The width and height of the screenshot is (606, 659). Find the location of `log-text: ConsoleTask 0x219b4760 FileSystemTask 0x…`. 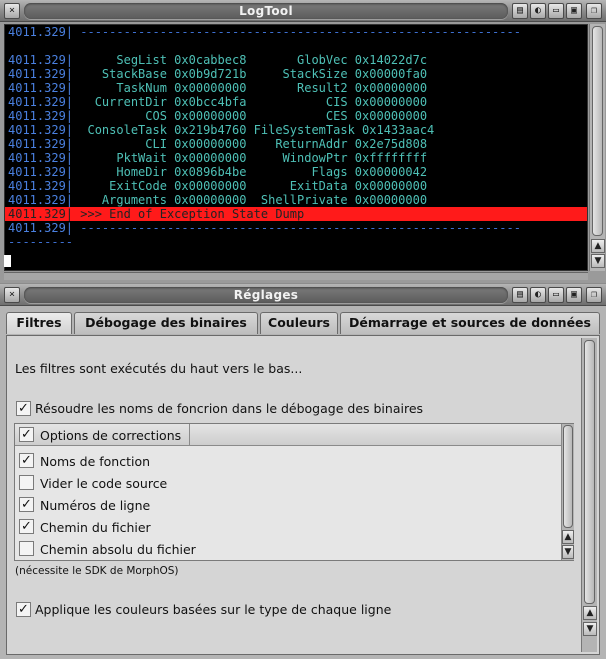

log-text: ConsoleTask 0x219b4760 FileSystemTask 0x… is located at coordinates (254, 130).